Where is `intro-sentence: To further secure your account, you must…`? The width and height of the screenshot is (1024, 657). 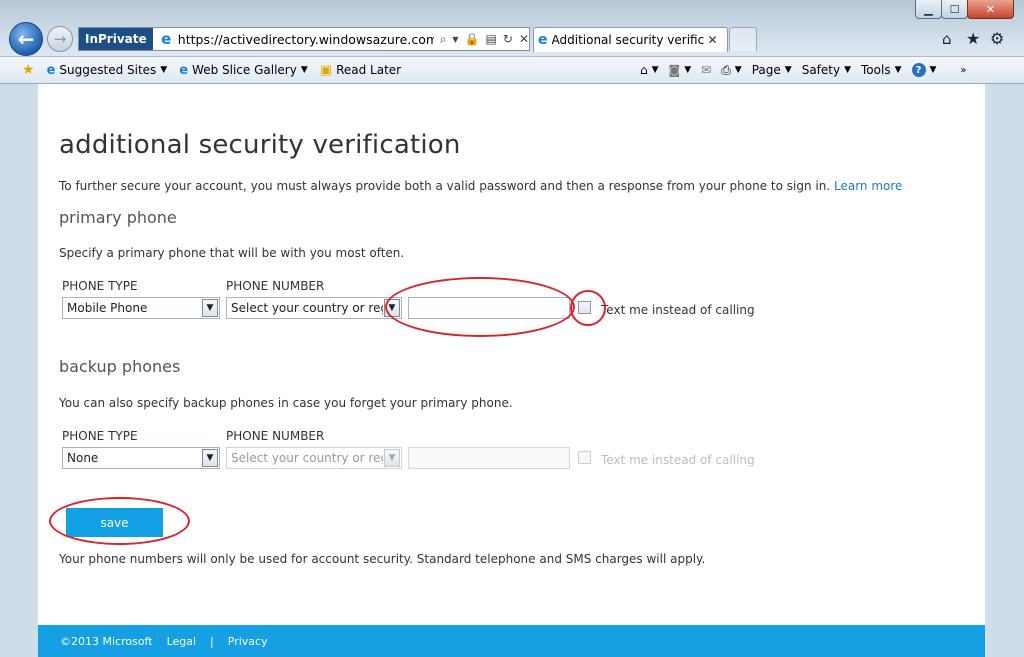
intro-sentence: To further secure your account, you must… is located at coordinates (445, 186).